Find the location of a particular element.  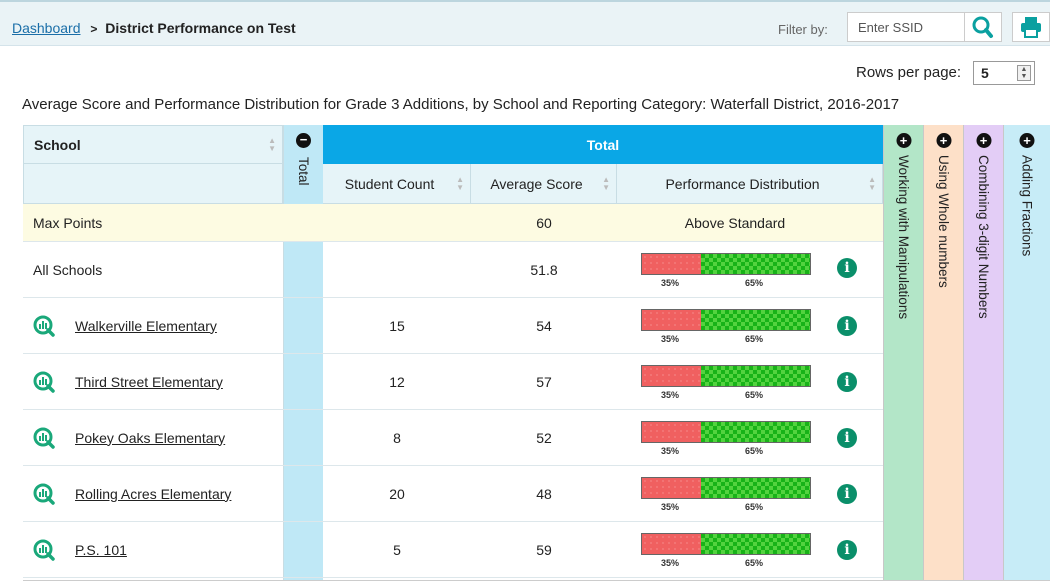

rows-per-page-label: Rows per page: is located at coordinates (909, 72).